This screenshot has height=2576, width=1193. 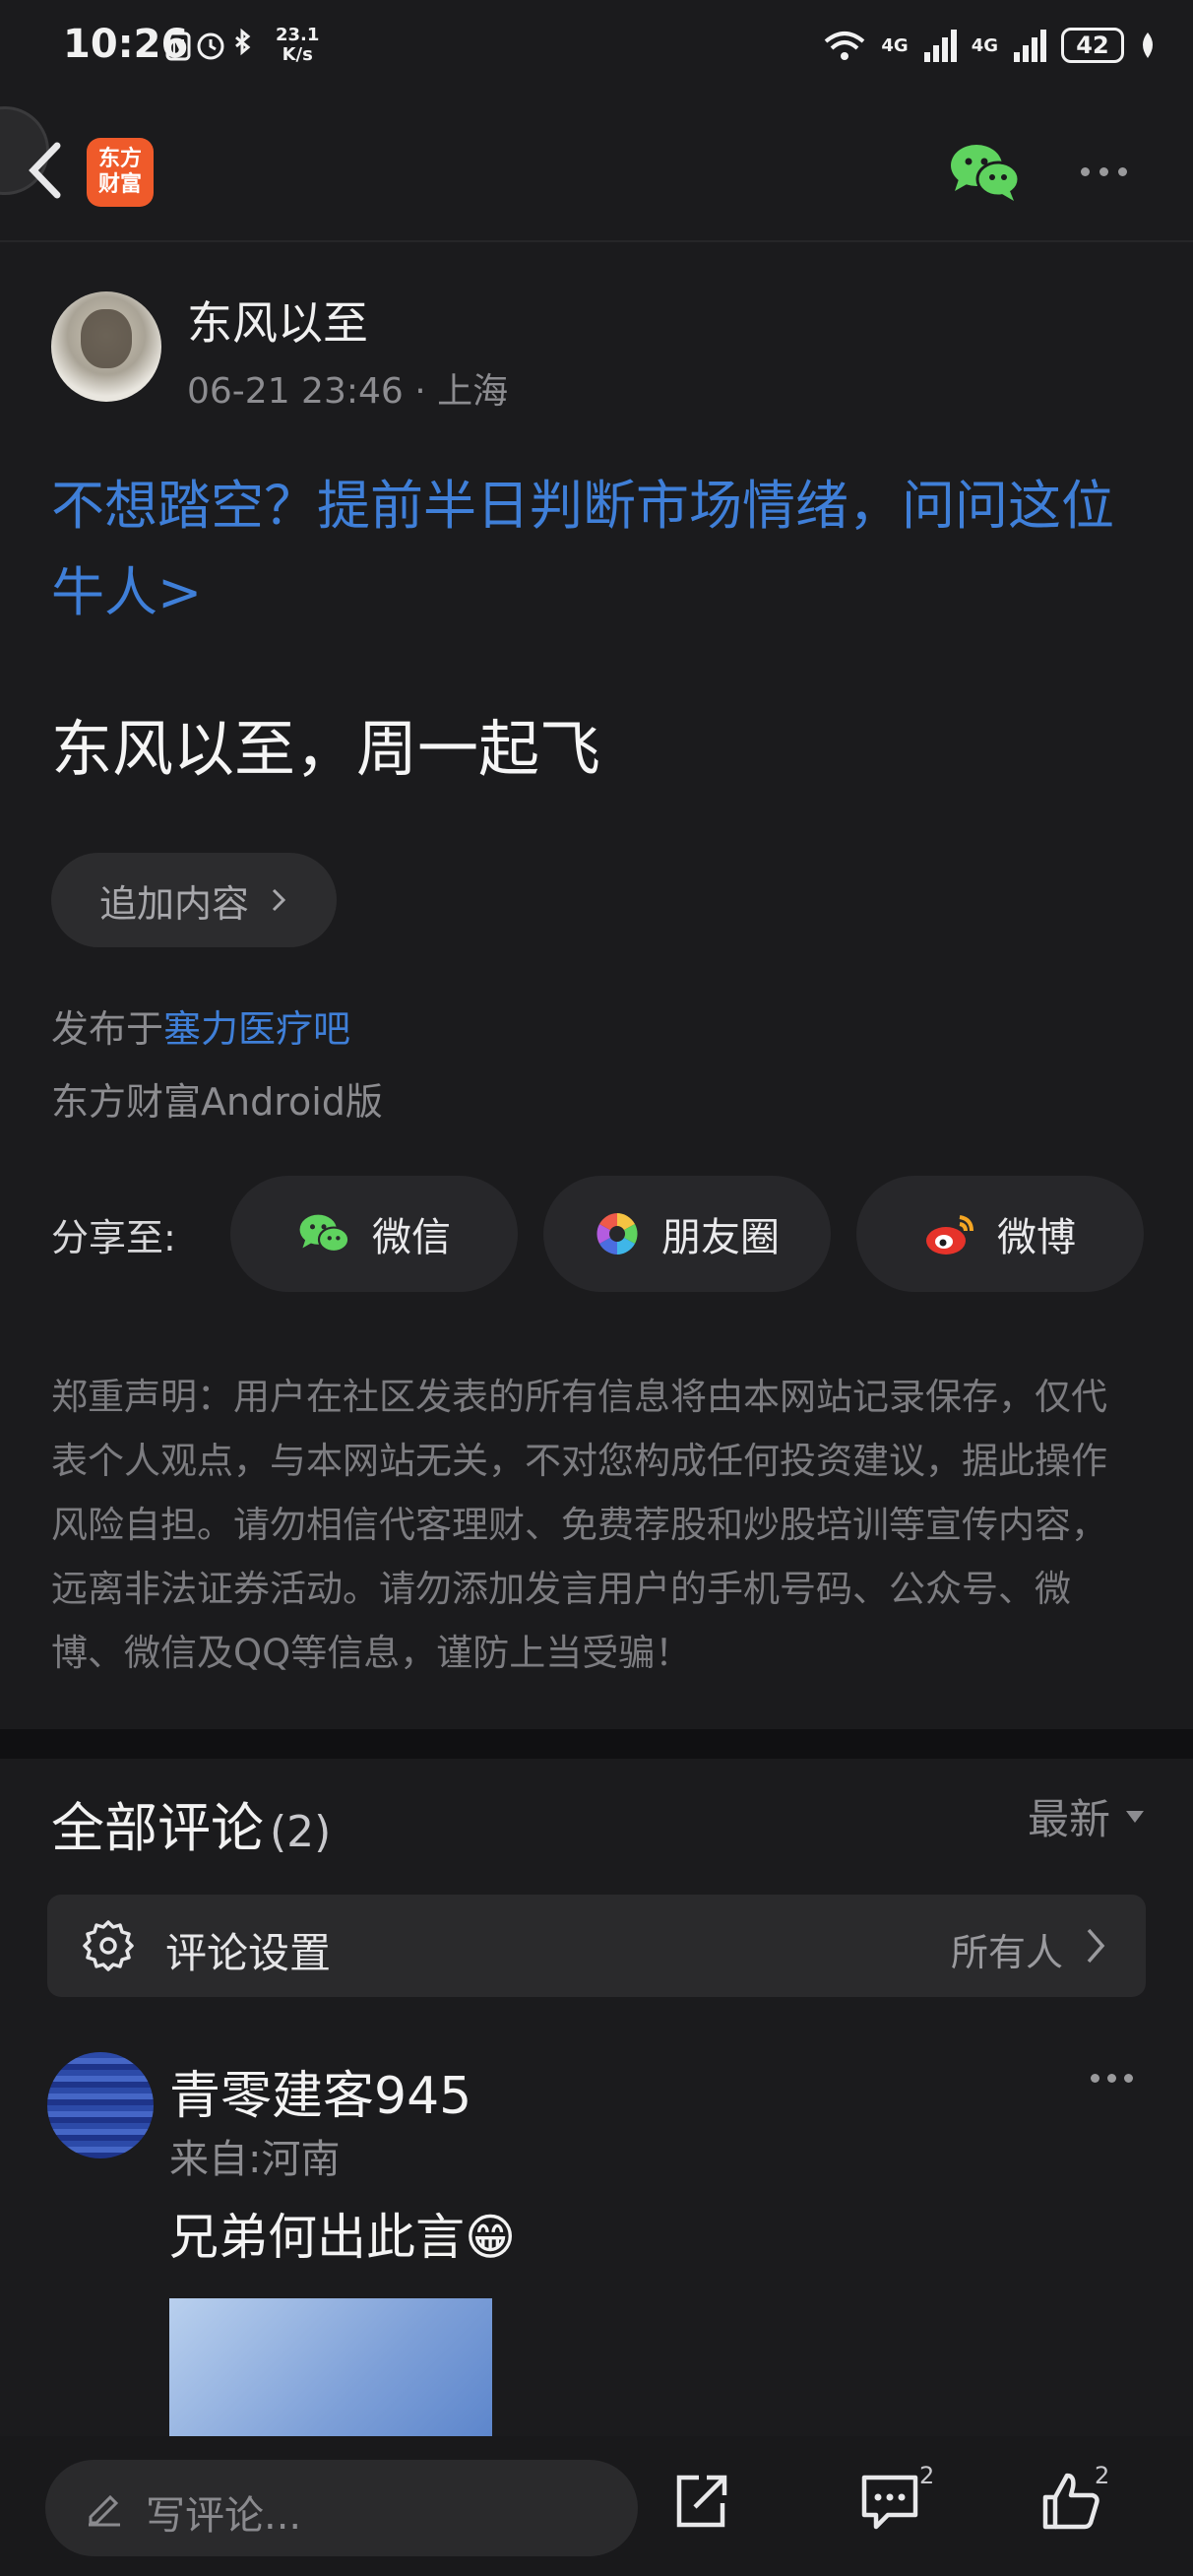 I want to click on comments-count: (2), so click(x=301, y=1832).